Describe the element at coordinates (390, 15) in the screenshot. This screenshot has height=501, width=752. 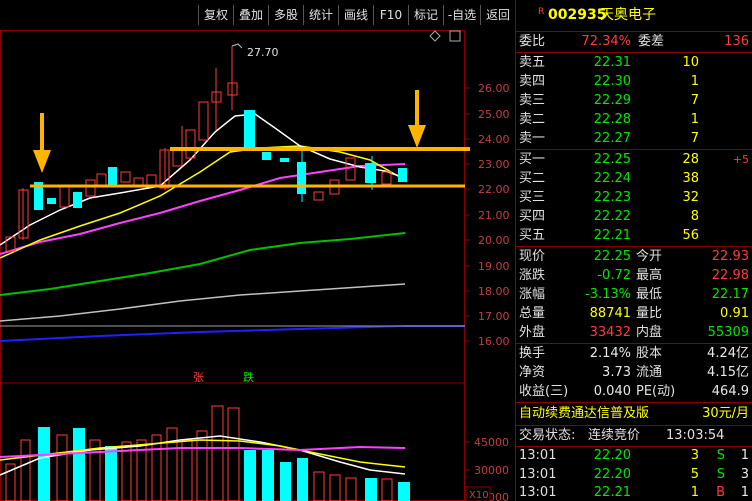
I see `f10-button: F10` at that location.